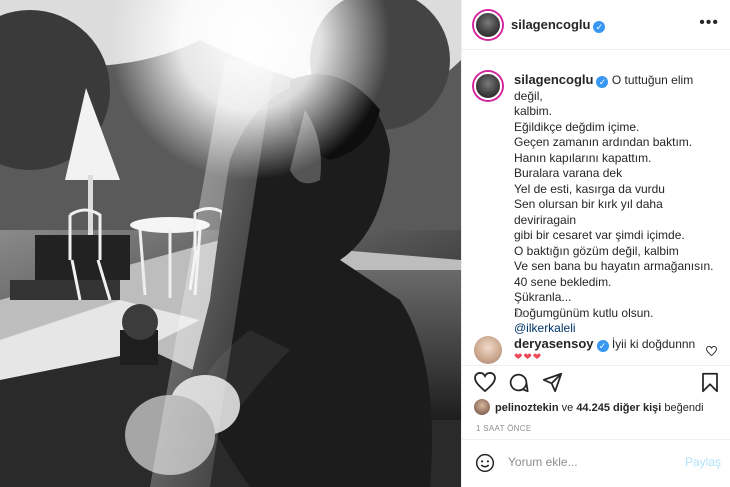  Describe the element at coordinates (684, 408) in the screenshot. I see `likes-suffix: beğendi` at that location.